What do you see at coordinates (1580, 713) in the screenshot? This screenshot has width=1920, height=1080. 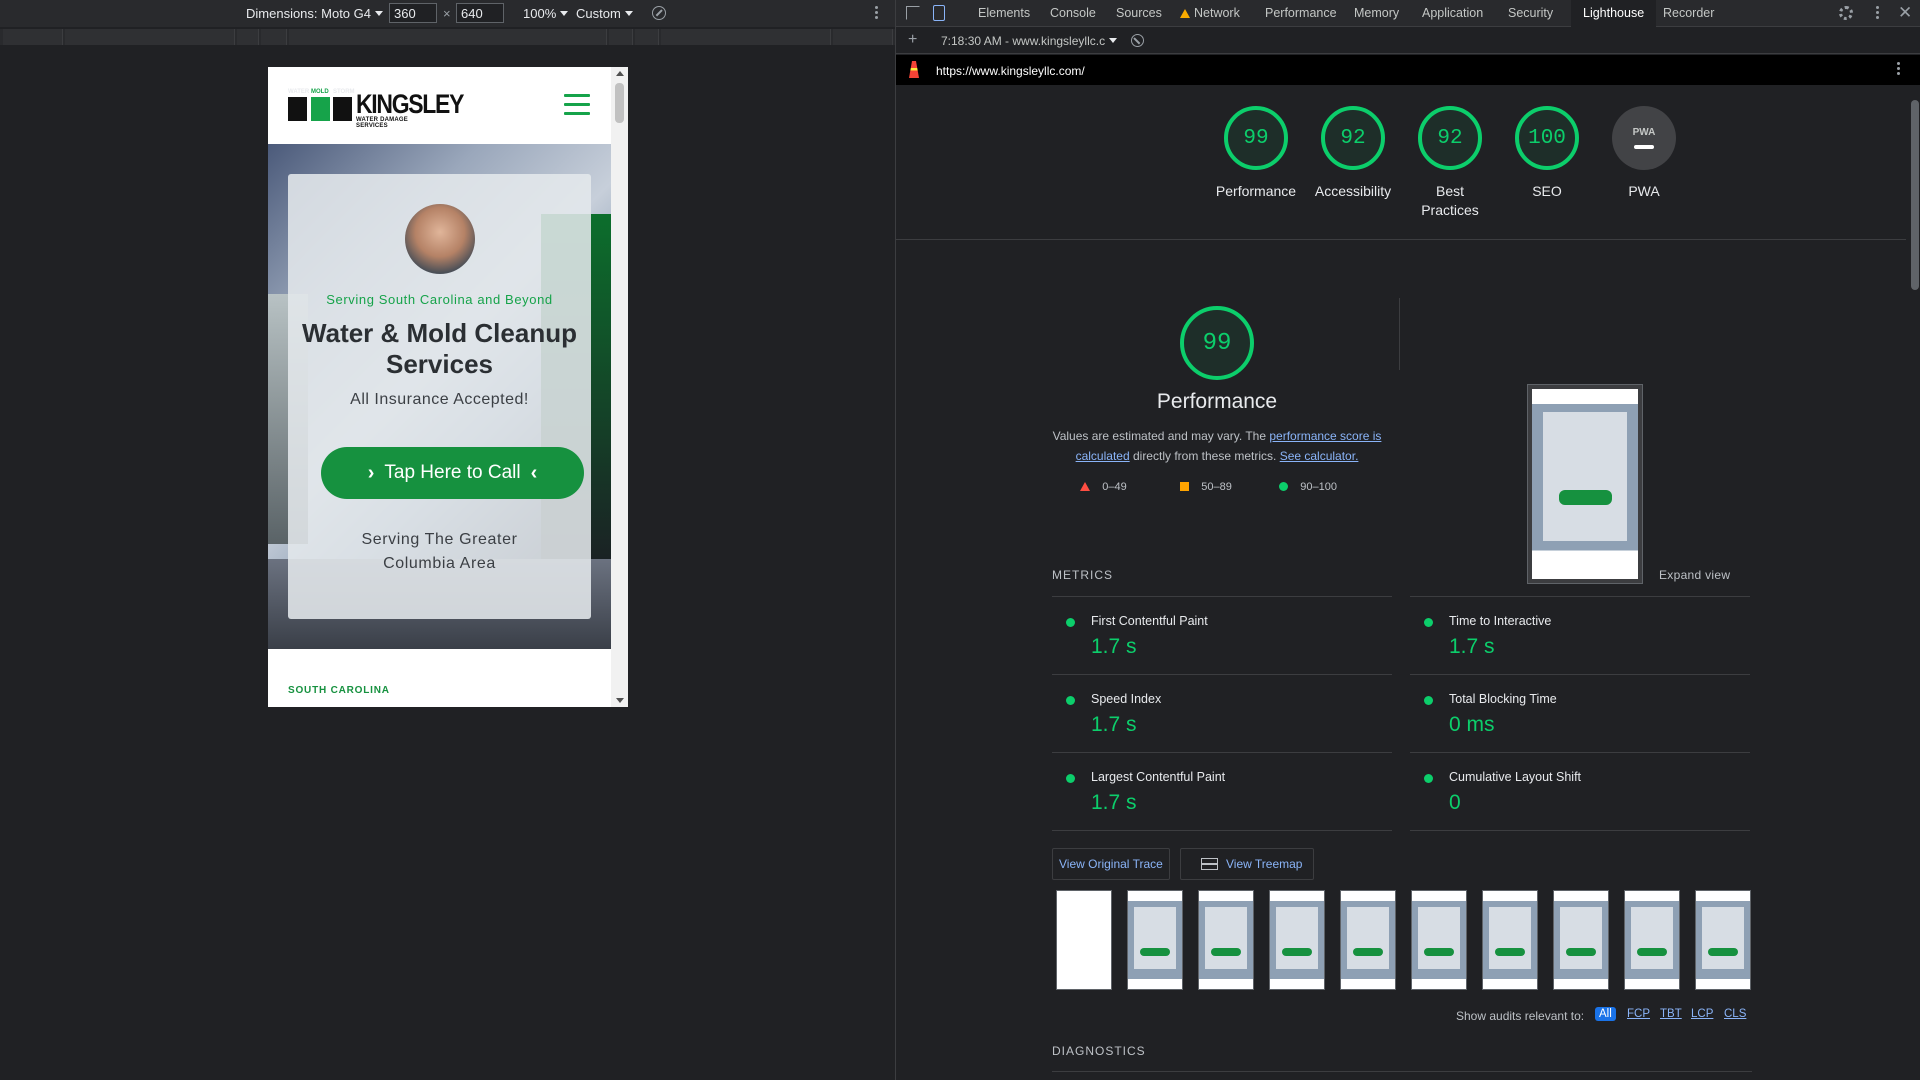 I see `metric-tbt: Total Blocking Time 0 ms` at bounding box center [1580, 713].